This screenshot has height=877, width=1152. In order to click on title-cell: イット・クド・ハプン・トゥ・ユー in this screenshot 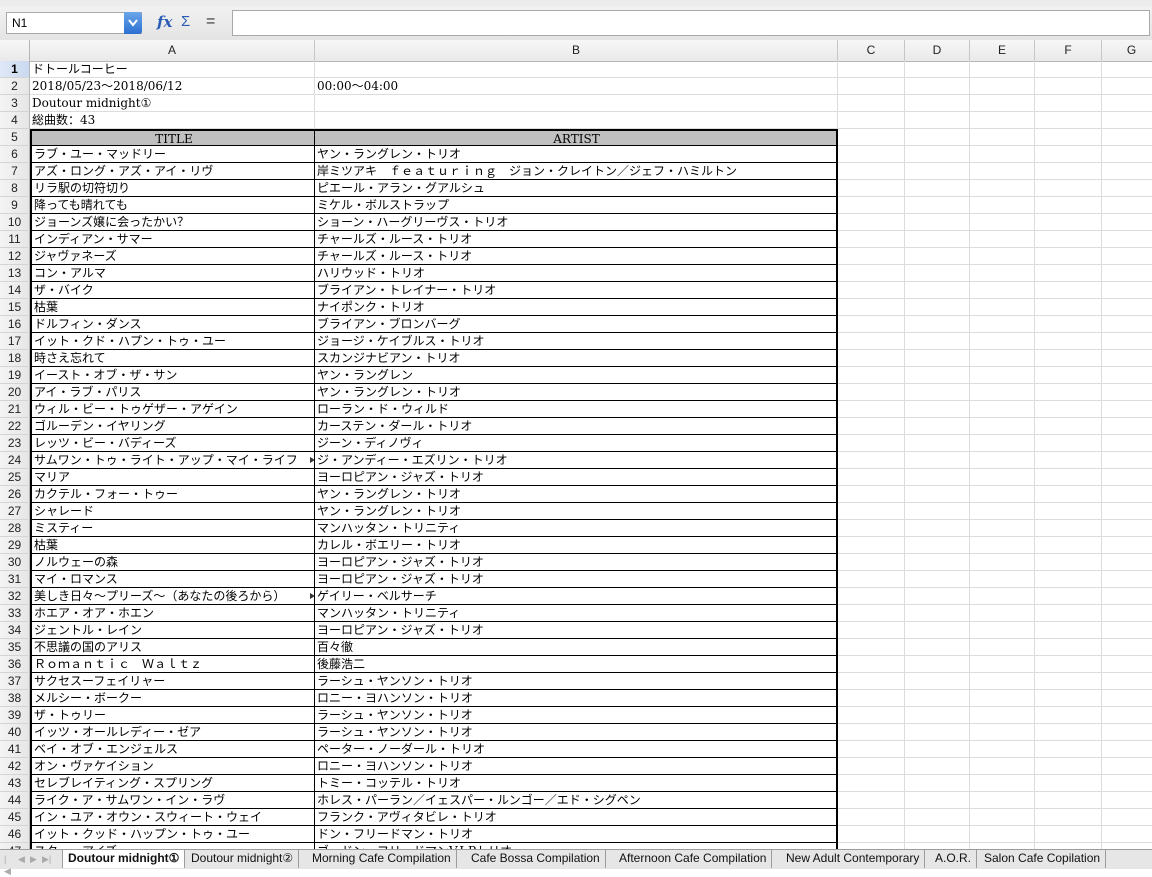, I will do `click(172, 341)`.